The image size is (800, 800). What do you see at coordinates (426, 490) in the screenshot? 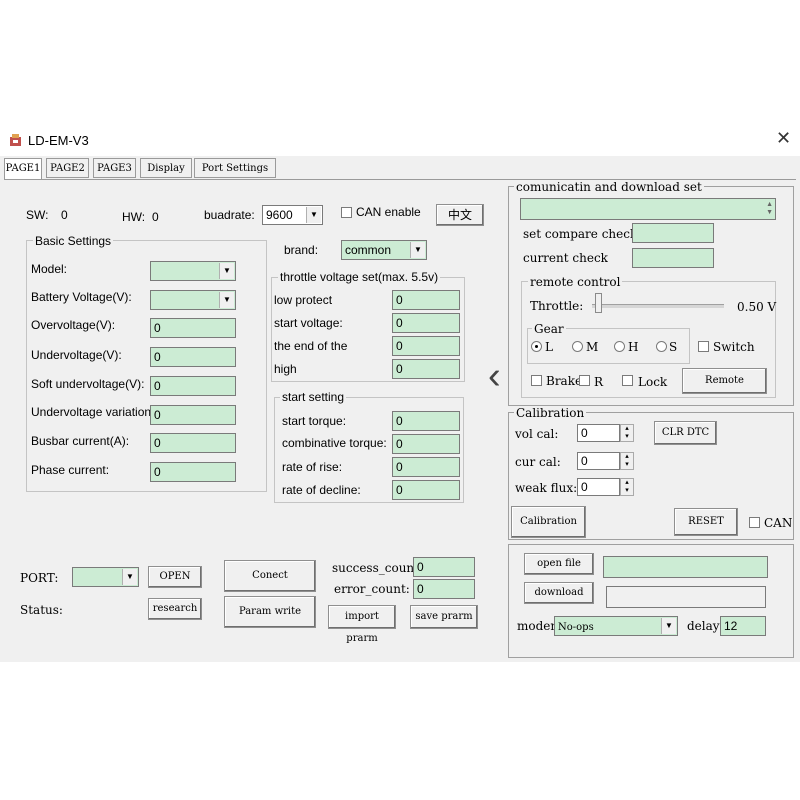
I see `rate-of-decline-input: 0` at bounding box center [426, 490].